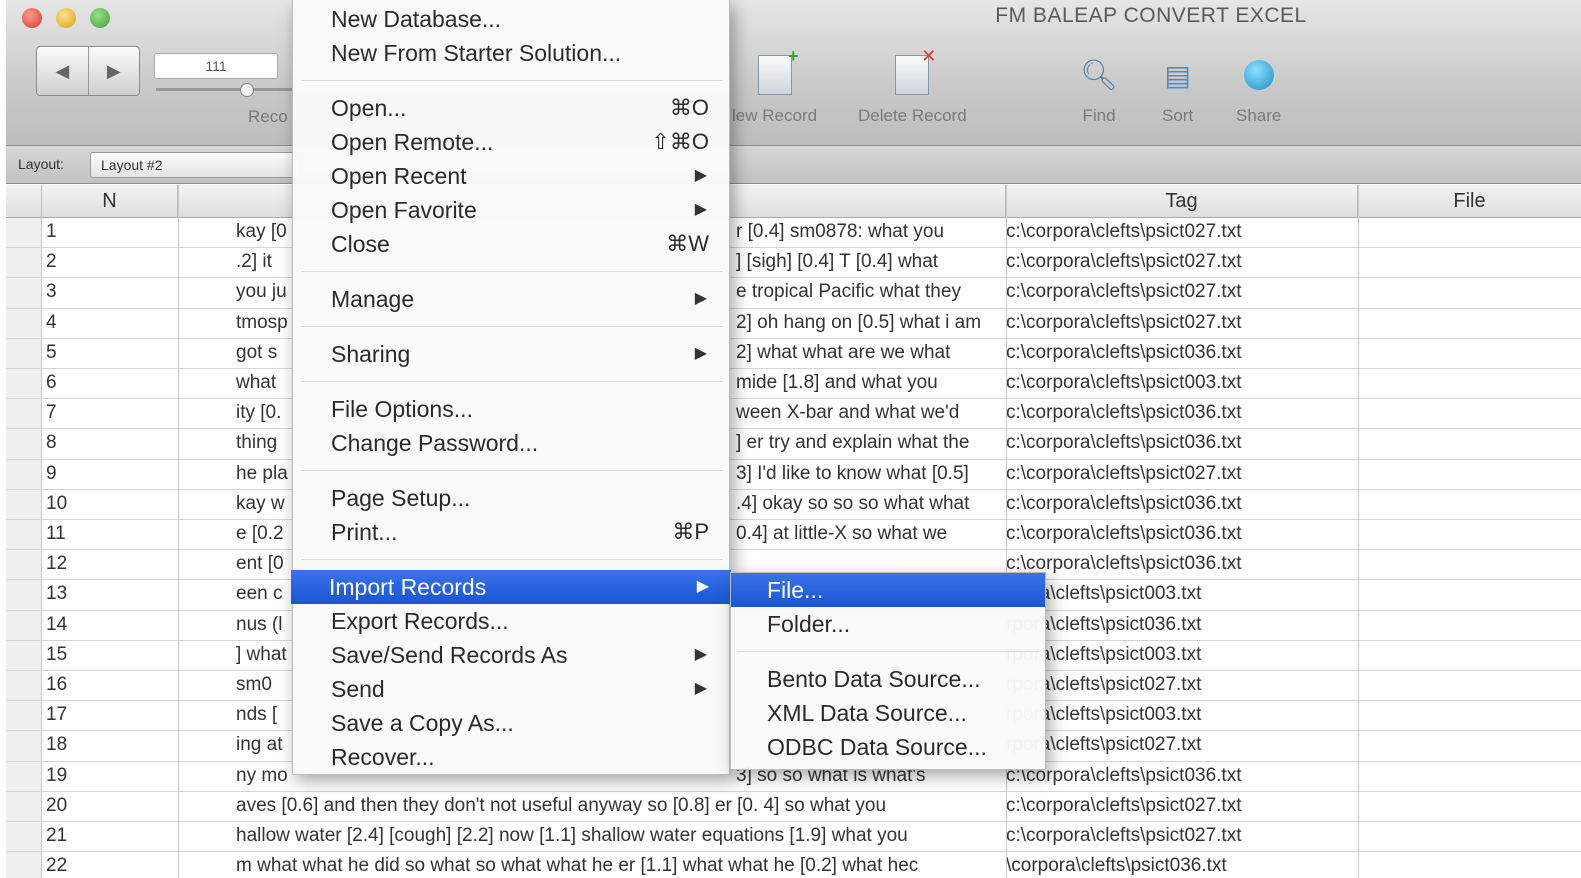 The height and width of the screenshot is (878, 1581). I want to click on cell-text-visible: e tropical Pacific what they, so click(871, 292).